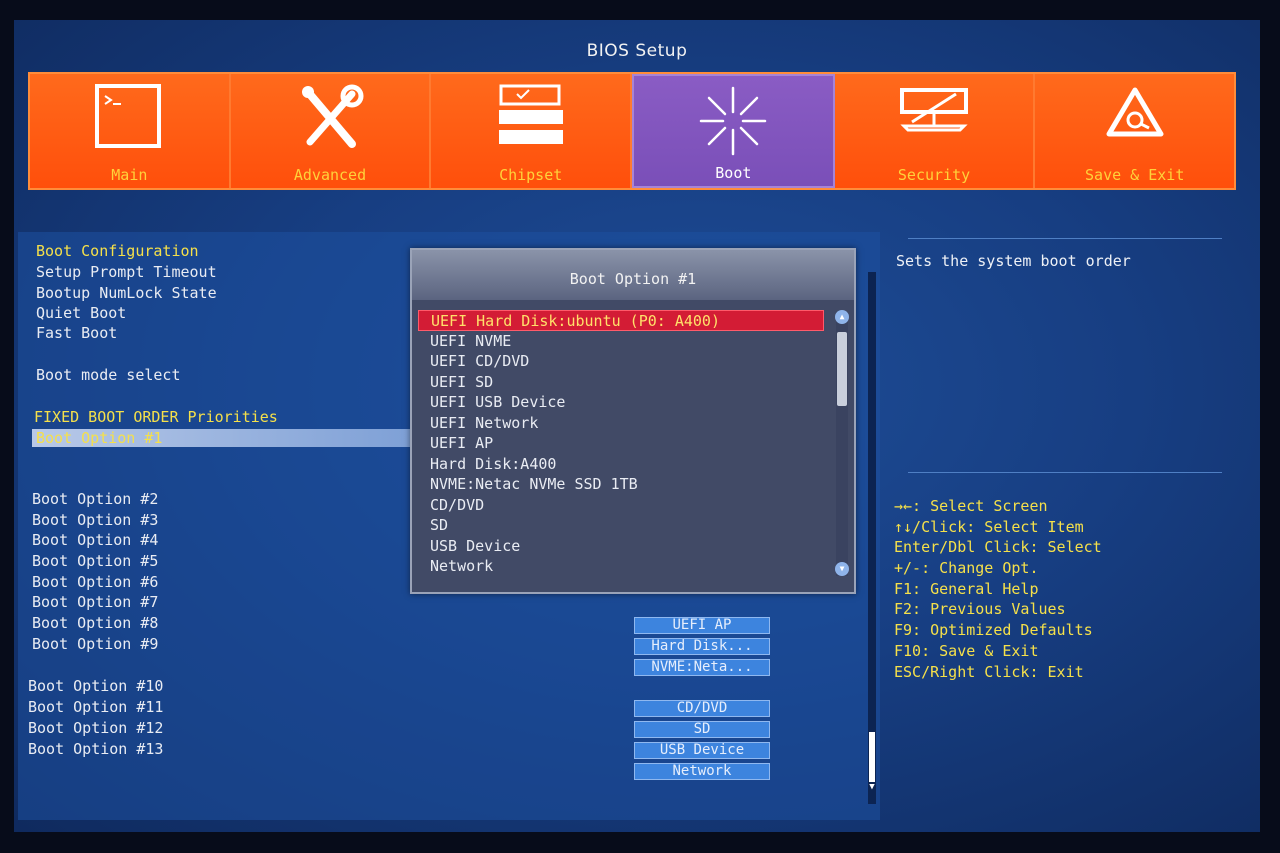 This screenshot has width=1280, height=853. I want to click on save-exit-icon, so click(1135, 112).